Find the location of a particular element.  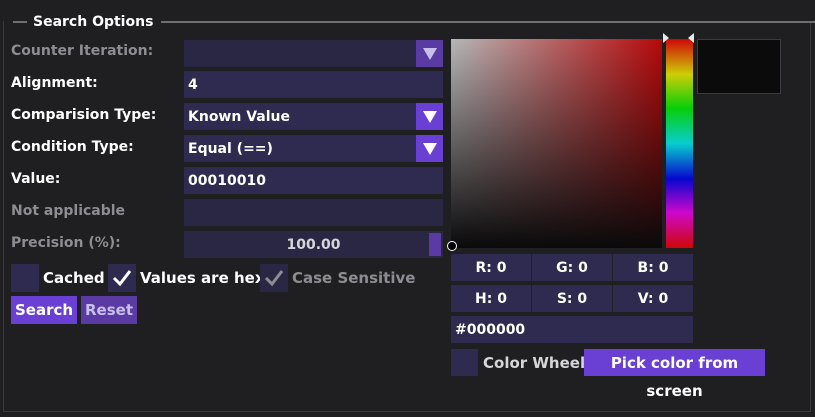

condition-type-value: Equal (==) is located at coordinates (230, 149).